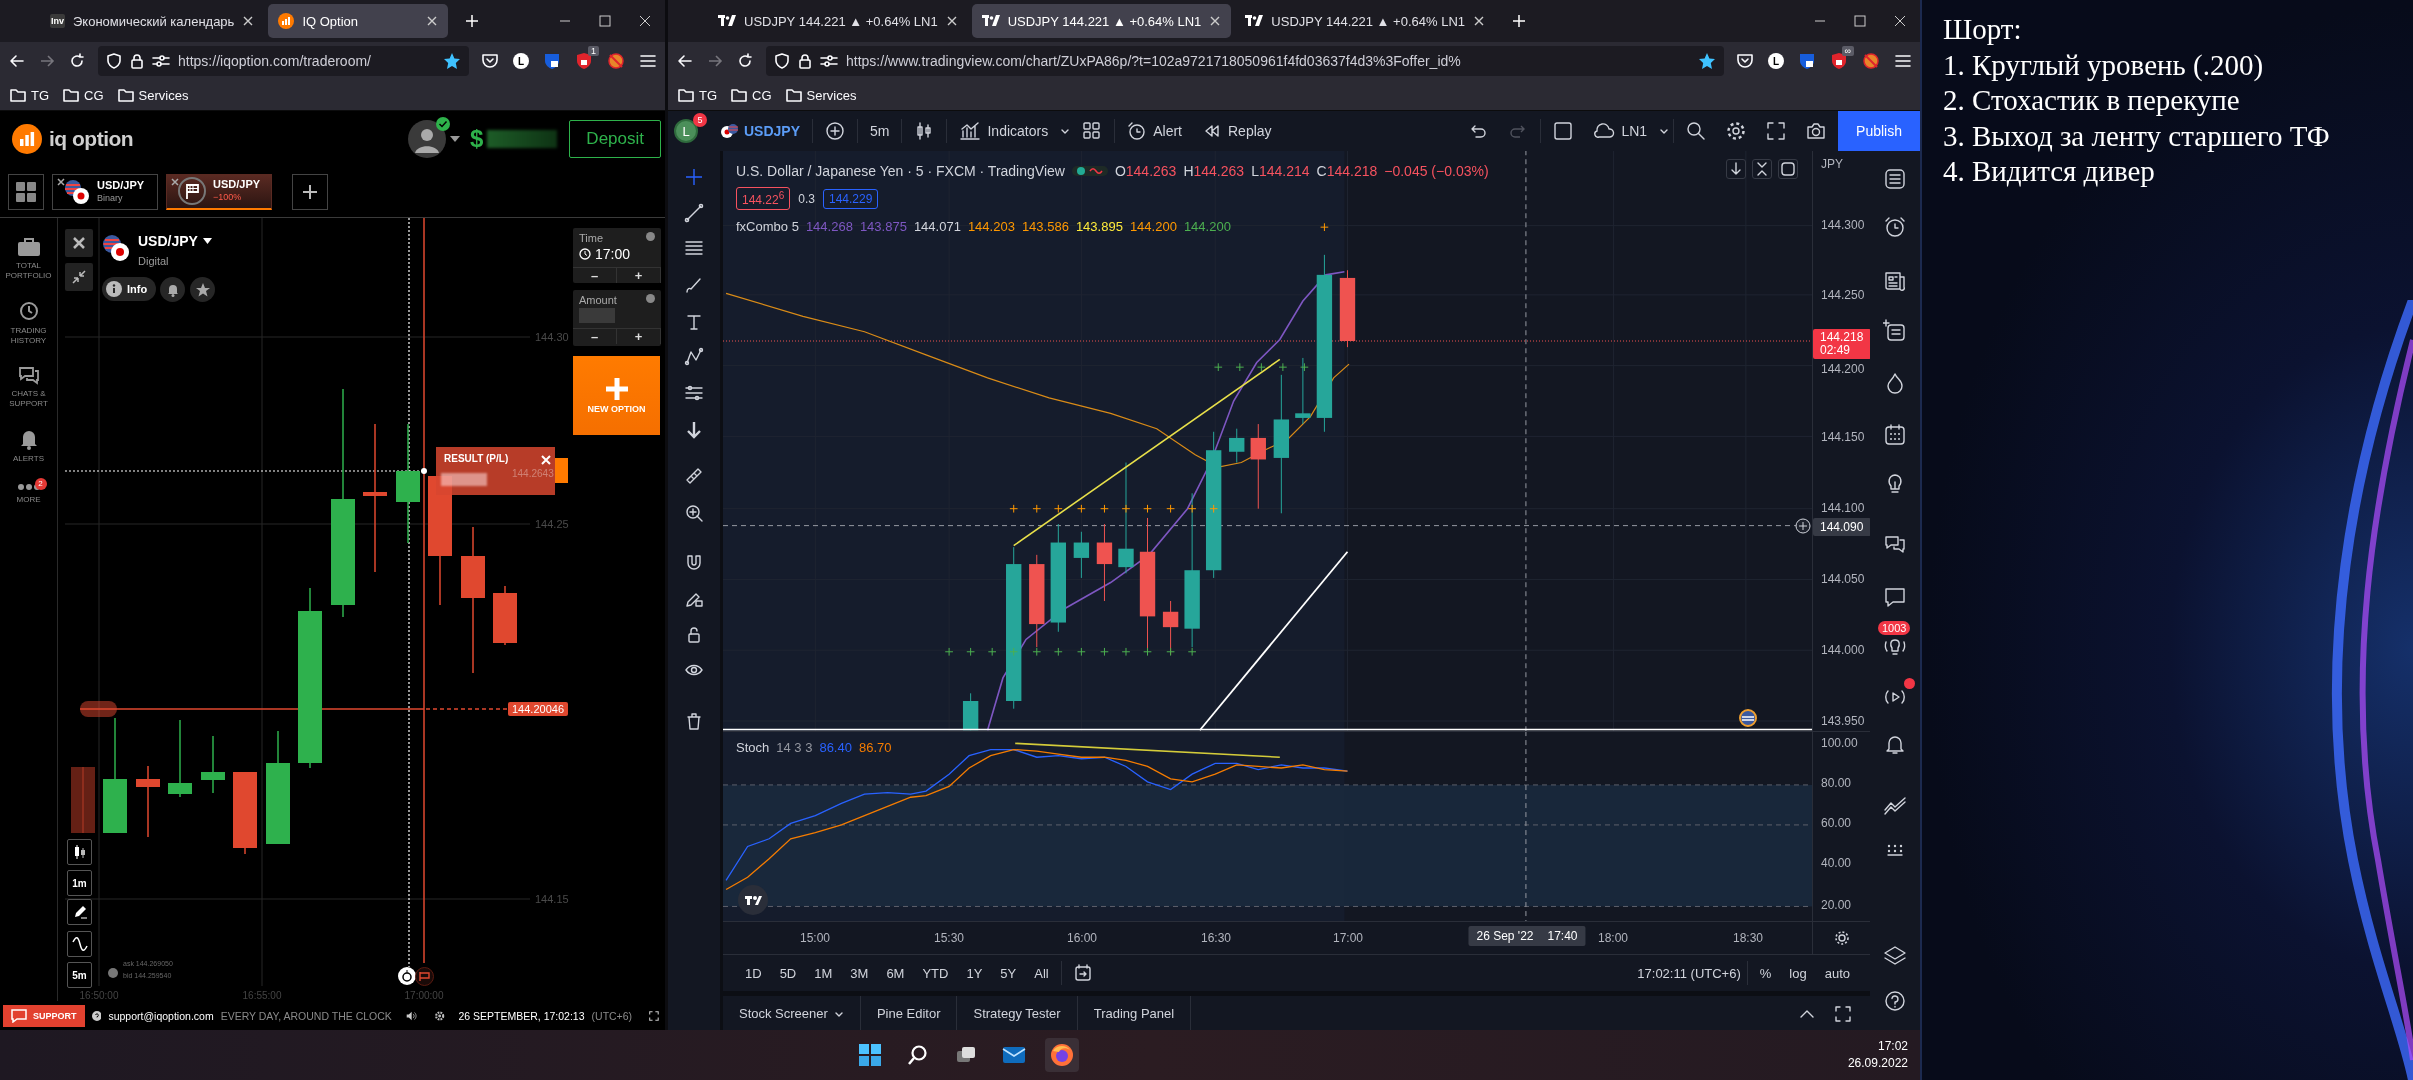 The width and height of the screenshot is (2413, 1080). What do you see at coordinates (895, 973) in the screenshot?
I see `range-button: 6M` at bounding box center [895, 973].